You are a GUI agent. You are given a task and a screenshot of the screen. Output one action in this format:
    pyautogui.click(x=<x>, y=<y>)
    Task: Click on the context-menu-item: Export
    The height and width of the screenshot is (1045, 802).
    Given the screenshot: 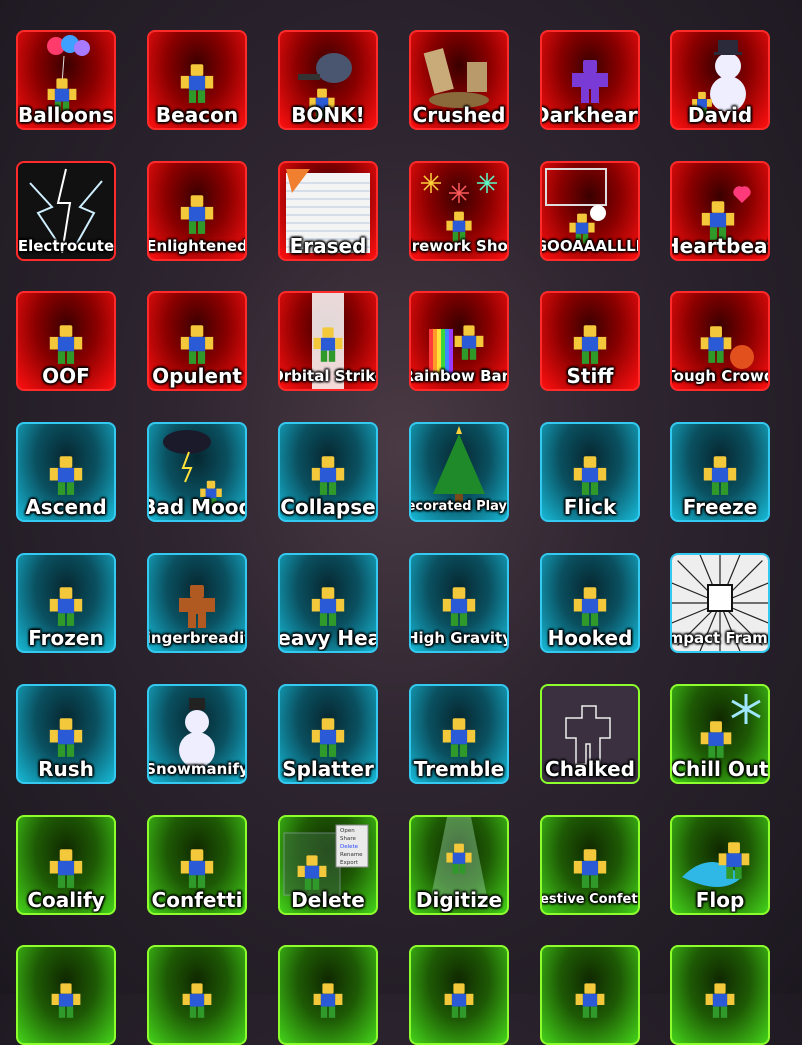 What is the action you would take?
    pyautogui.click(x=349, y=863)
    